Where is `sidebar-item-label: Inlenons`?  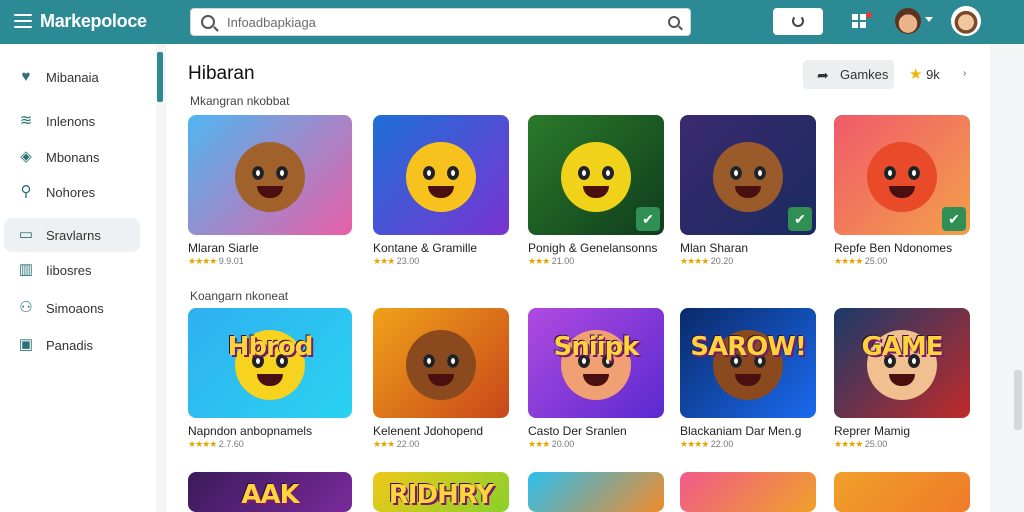
sidebar-item-label: Inlenons is located at coordinates (71, 121).